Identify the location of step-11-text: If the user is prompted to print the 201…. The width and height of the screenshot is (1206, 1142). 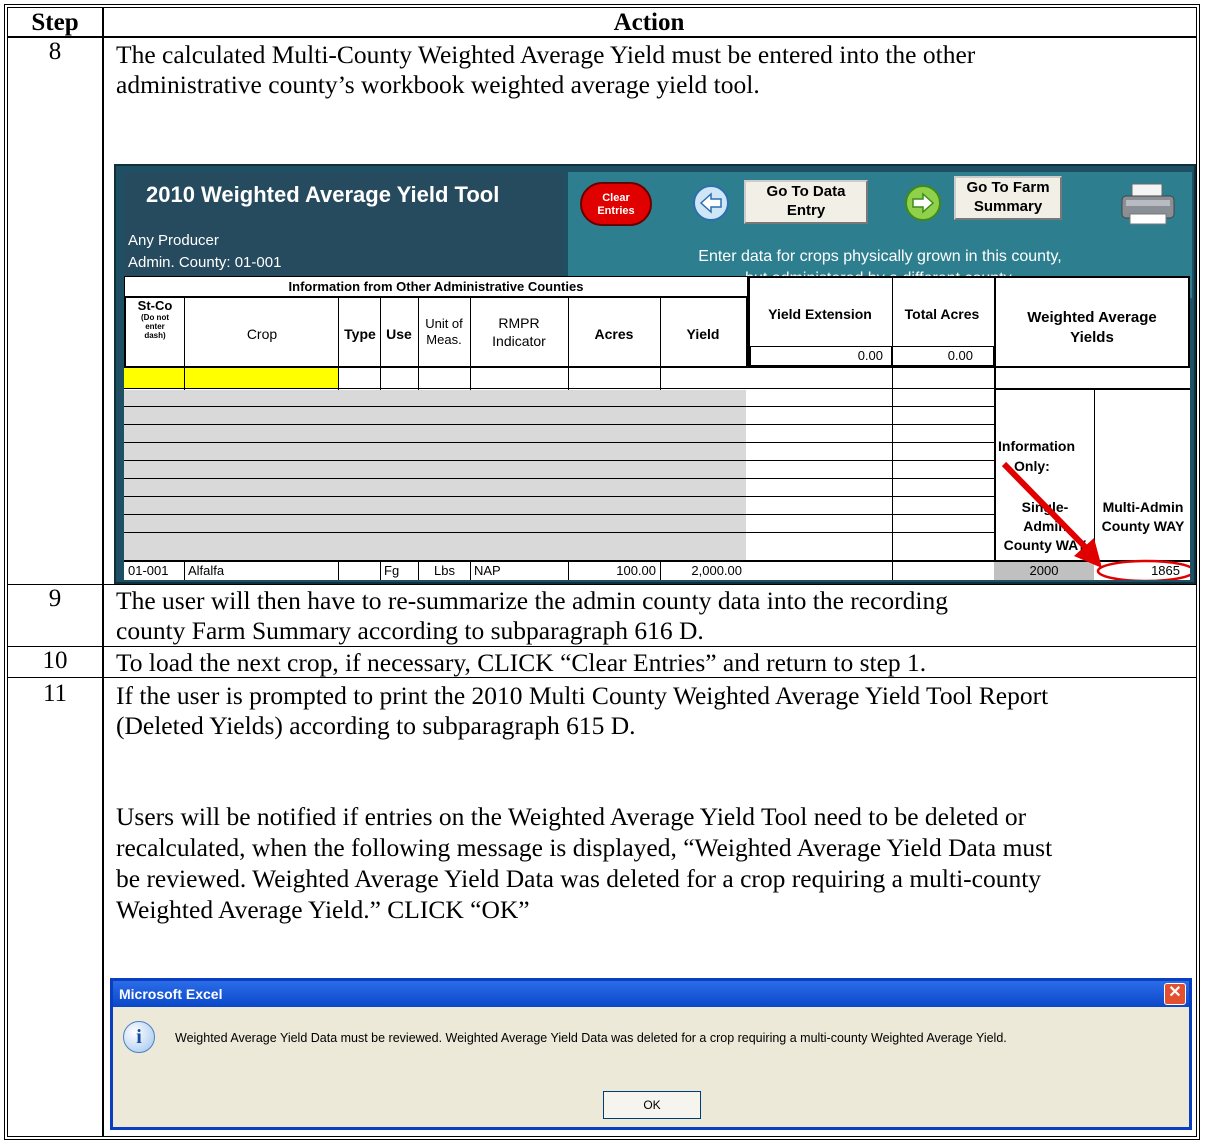
(654, 711).